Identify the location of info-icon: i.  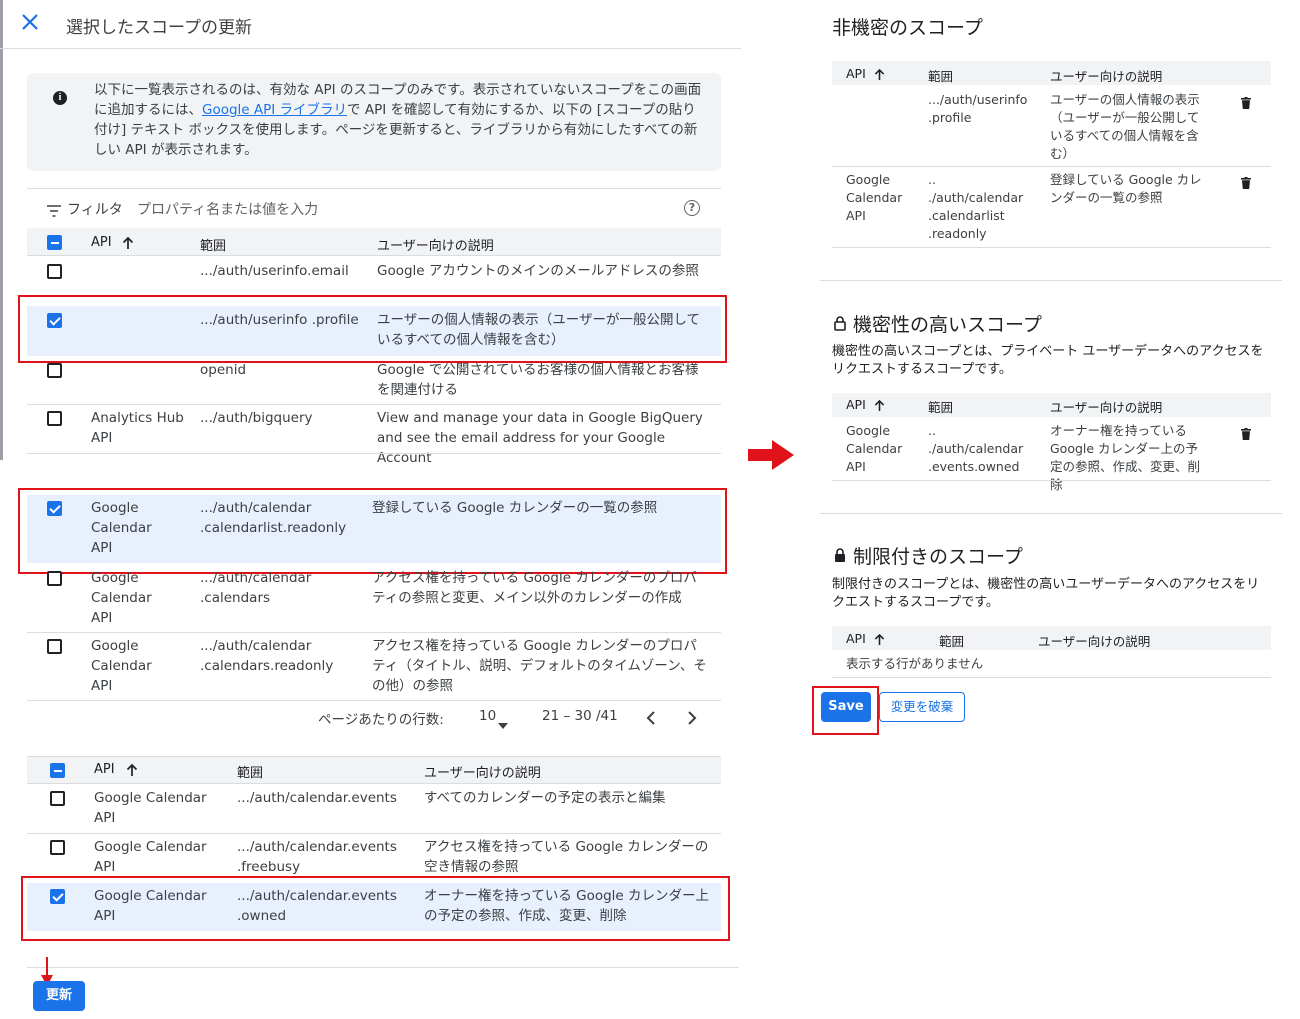
(60, 98).